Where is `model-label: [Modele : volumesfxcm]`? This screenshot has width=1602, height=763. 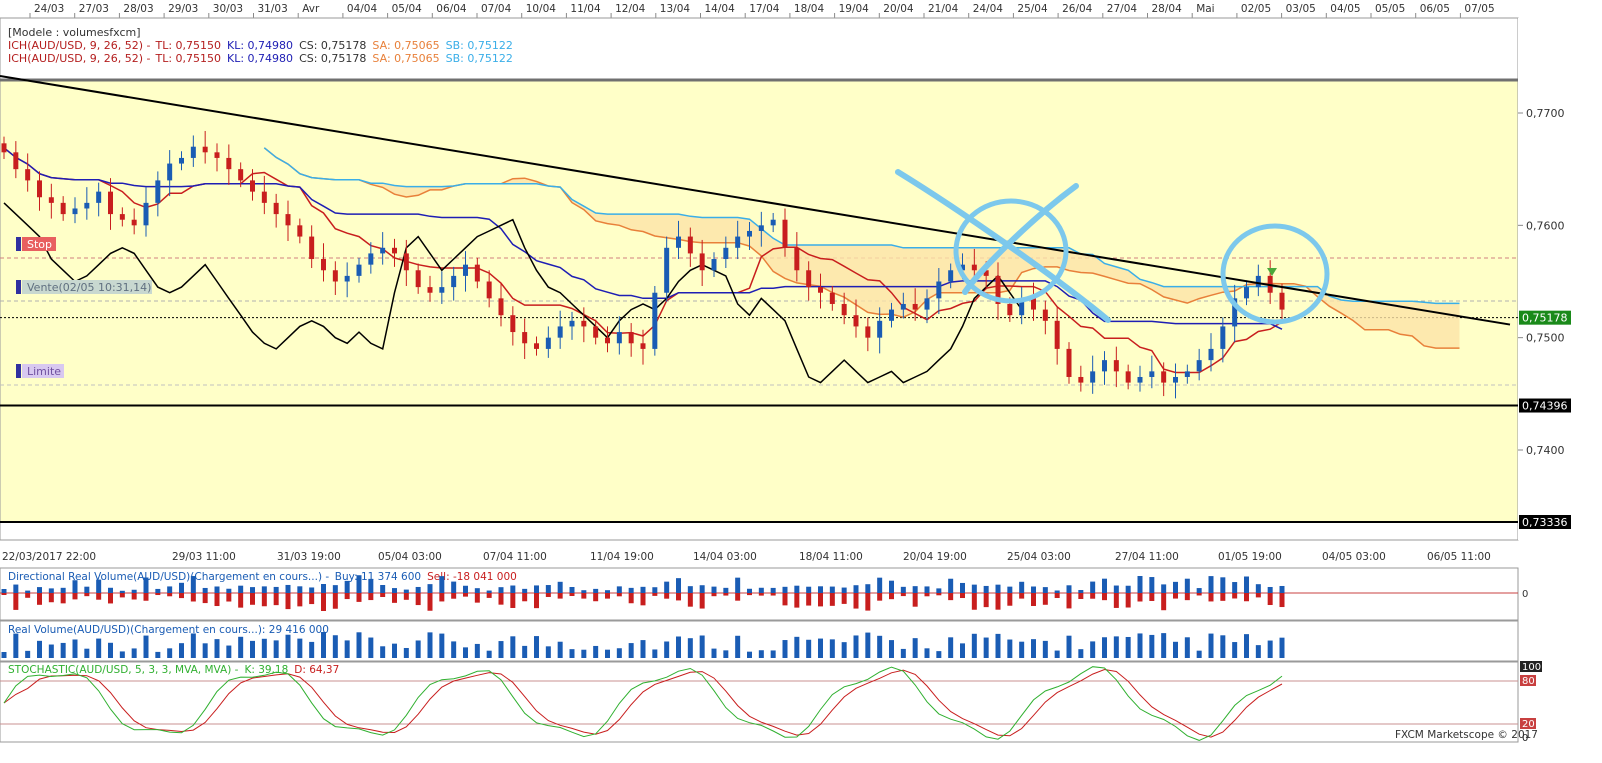
model-label: [Modele : volumesfxcm] is located at coordinates (74, 32).